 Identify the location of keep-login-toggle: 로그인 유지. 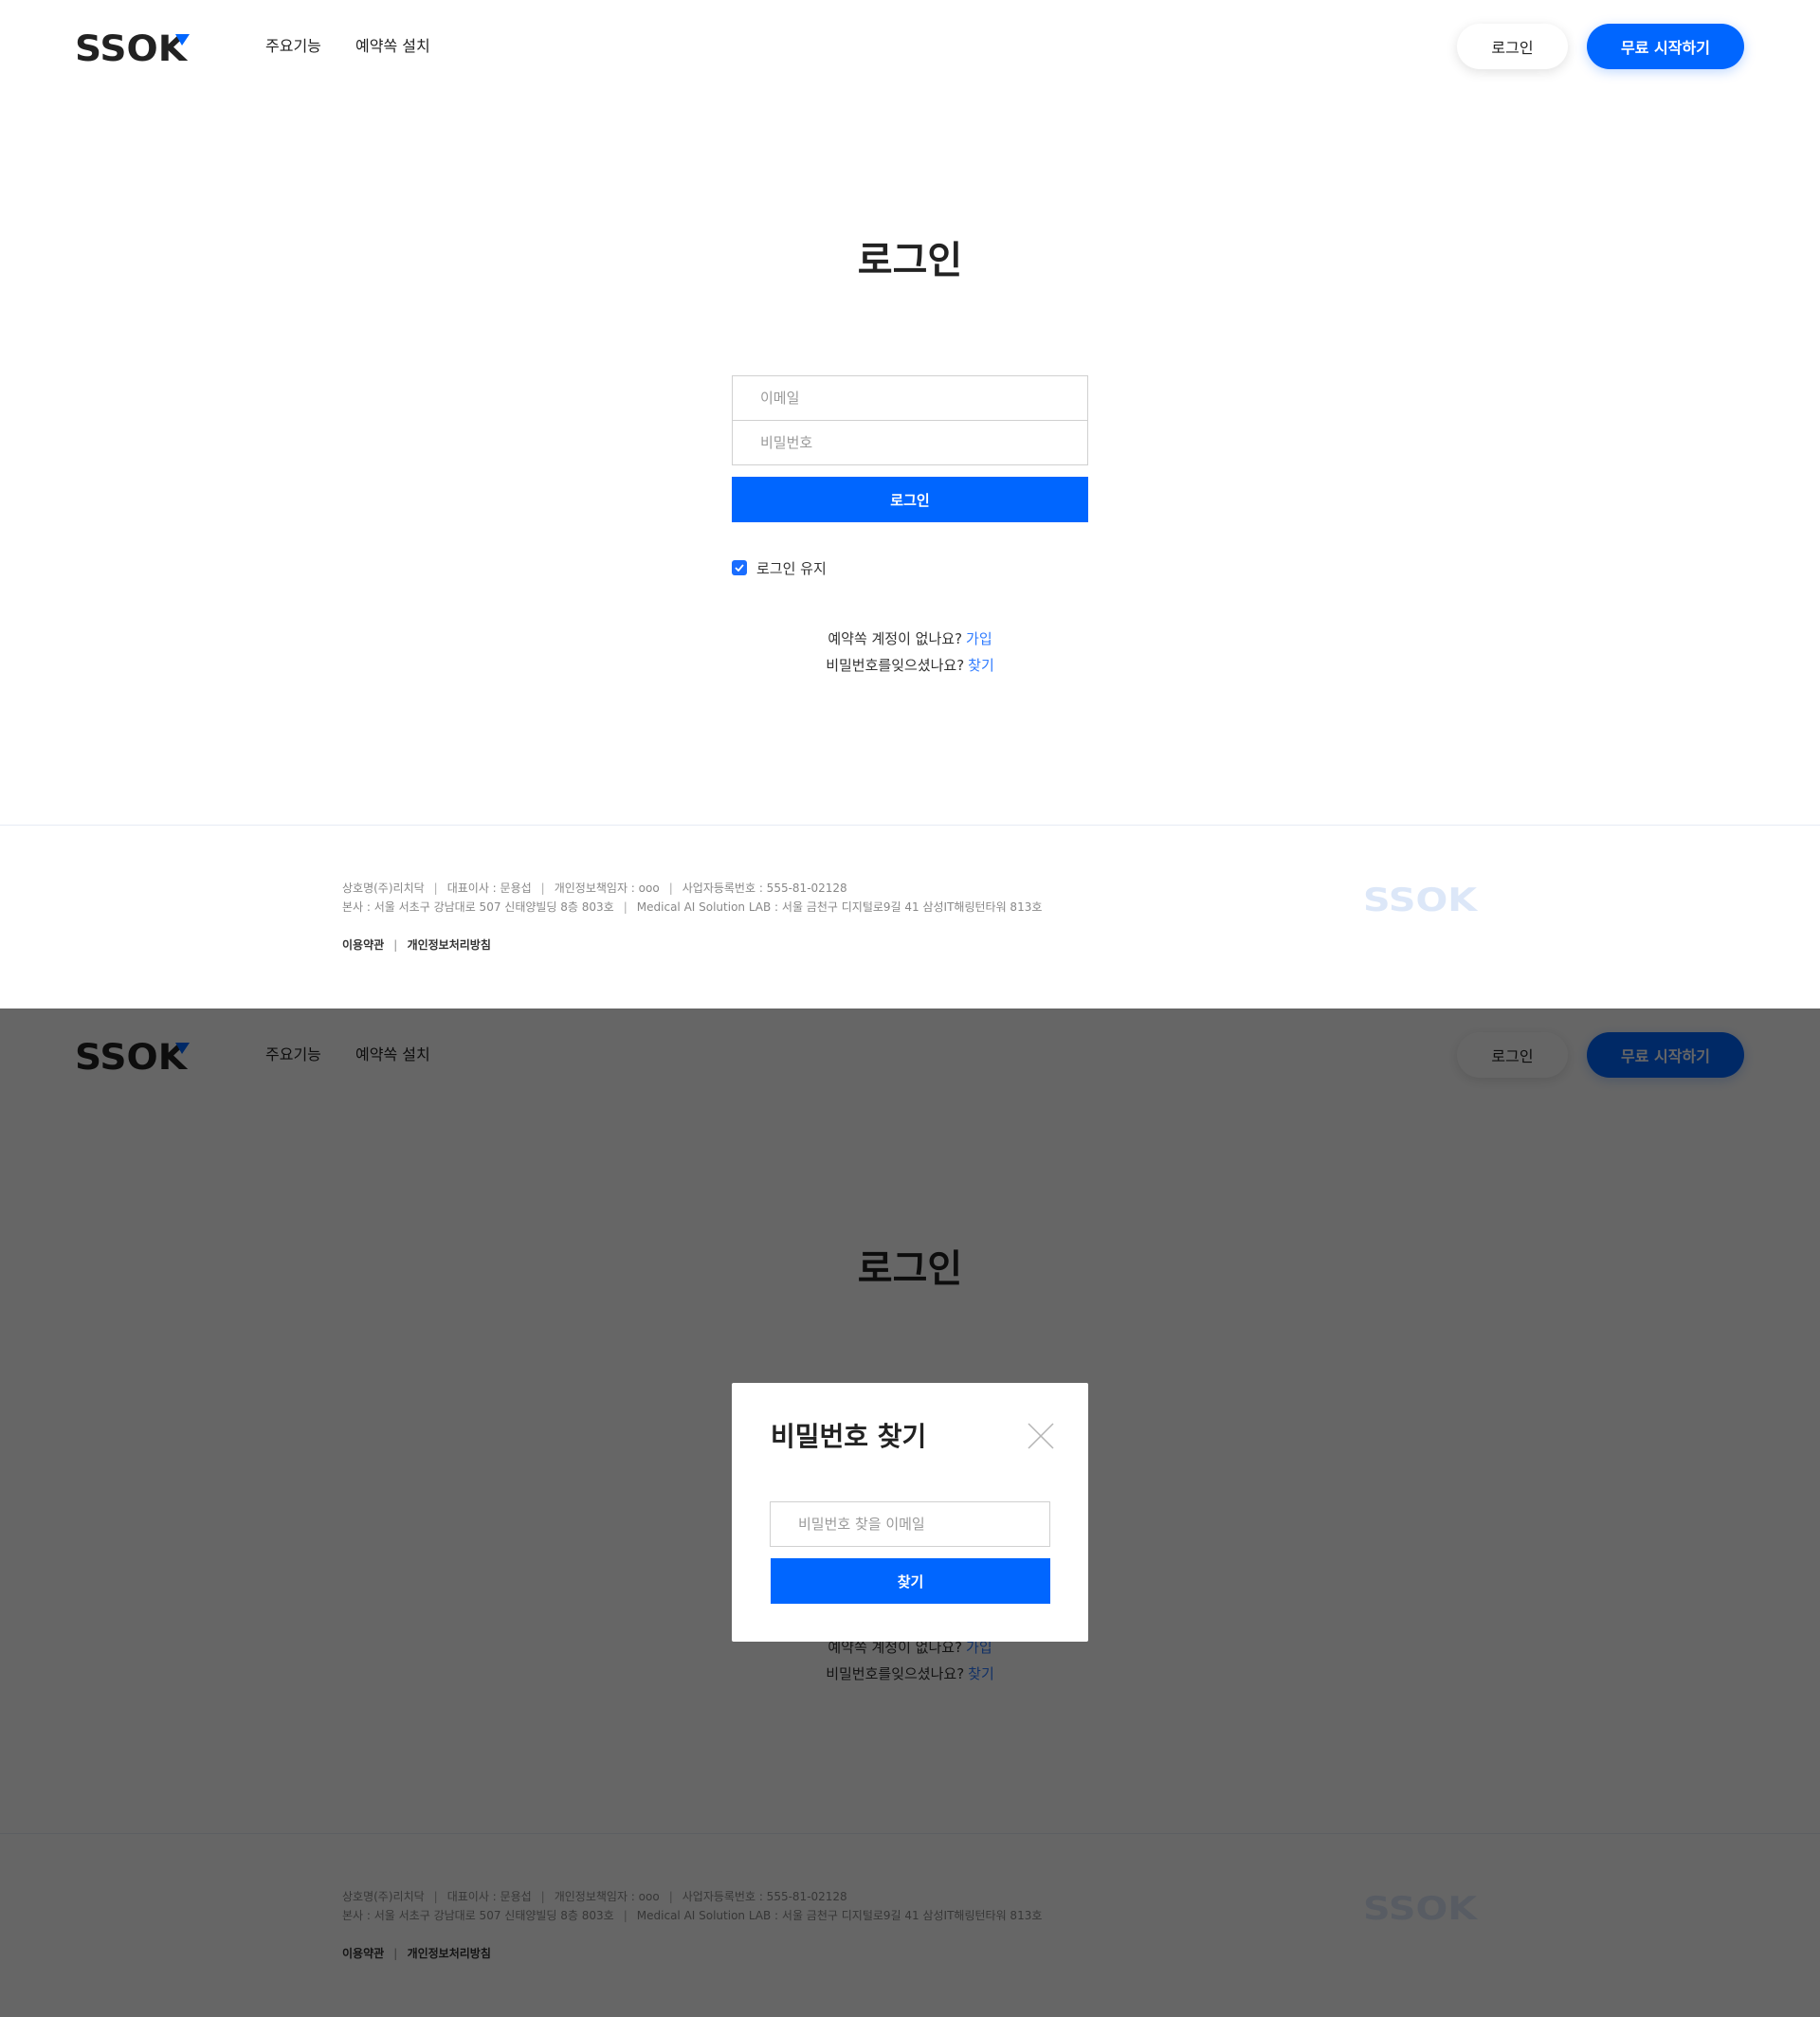
(779, 568).